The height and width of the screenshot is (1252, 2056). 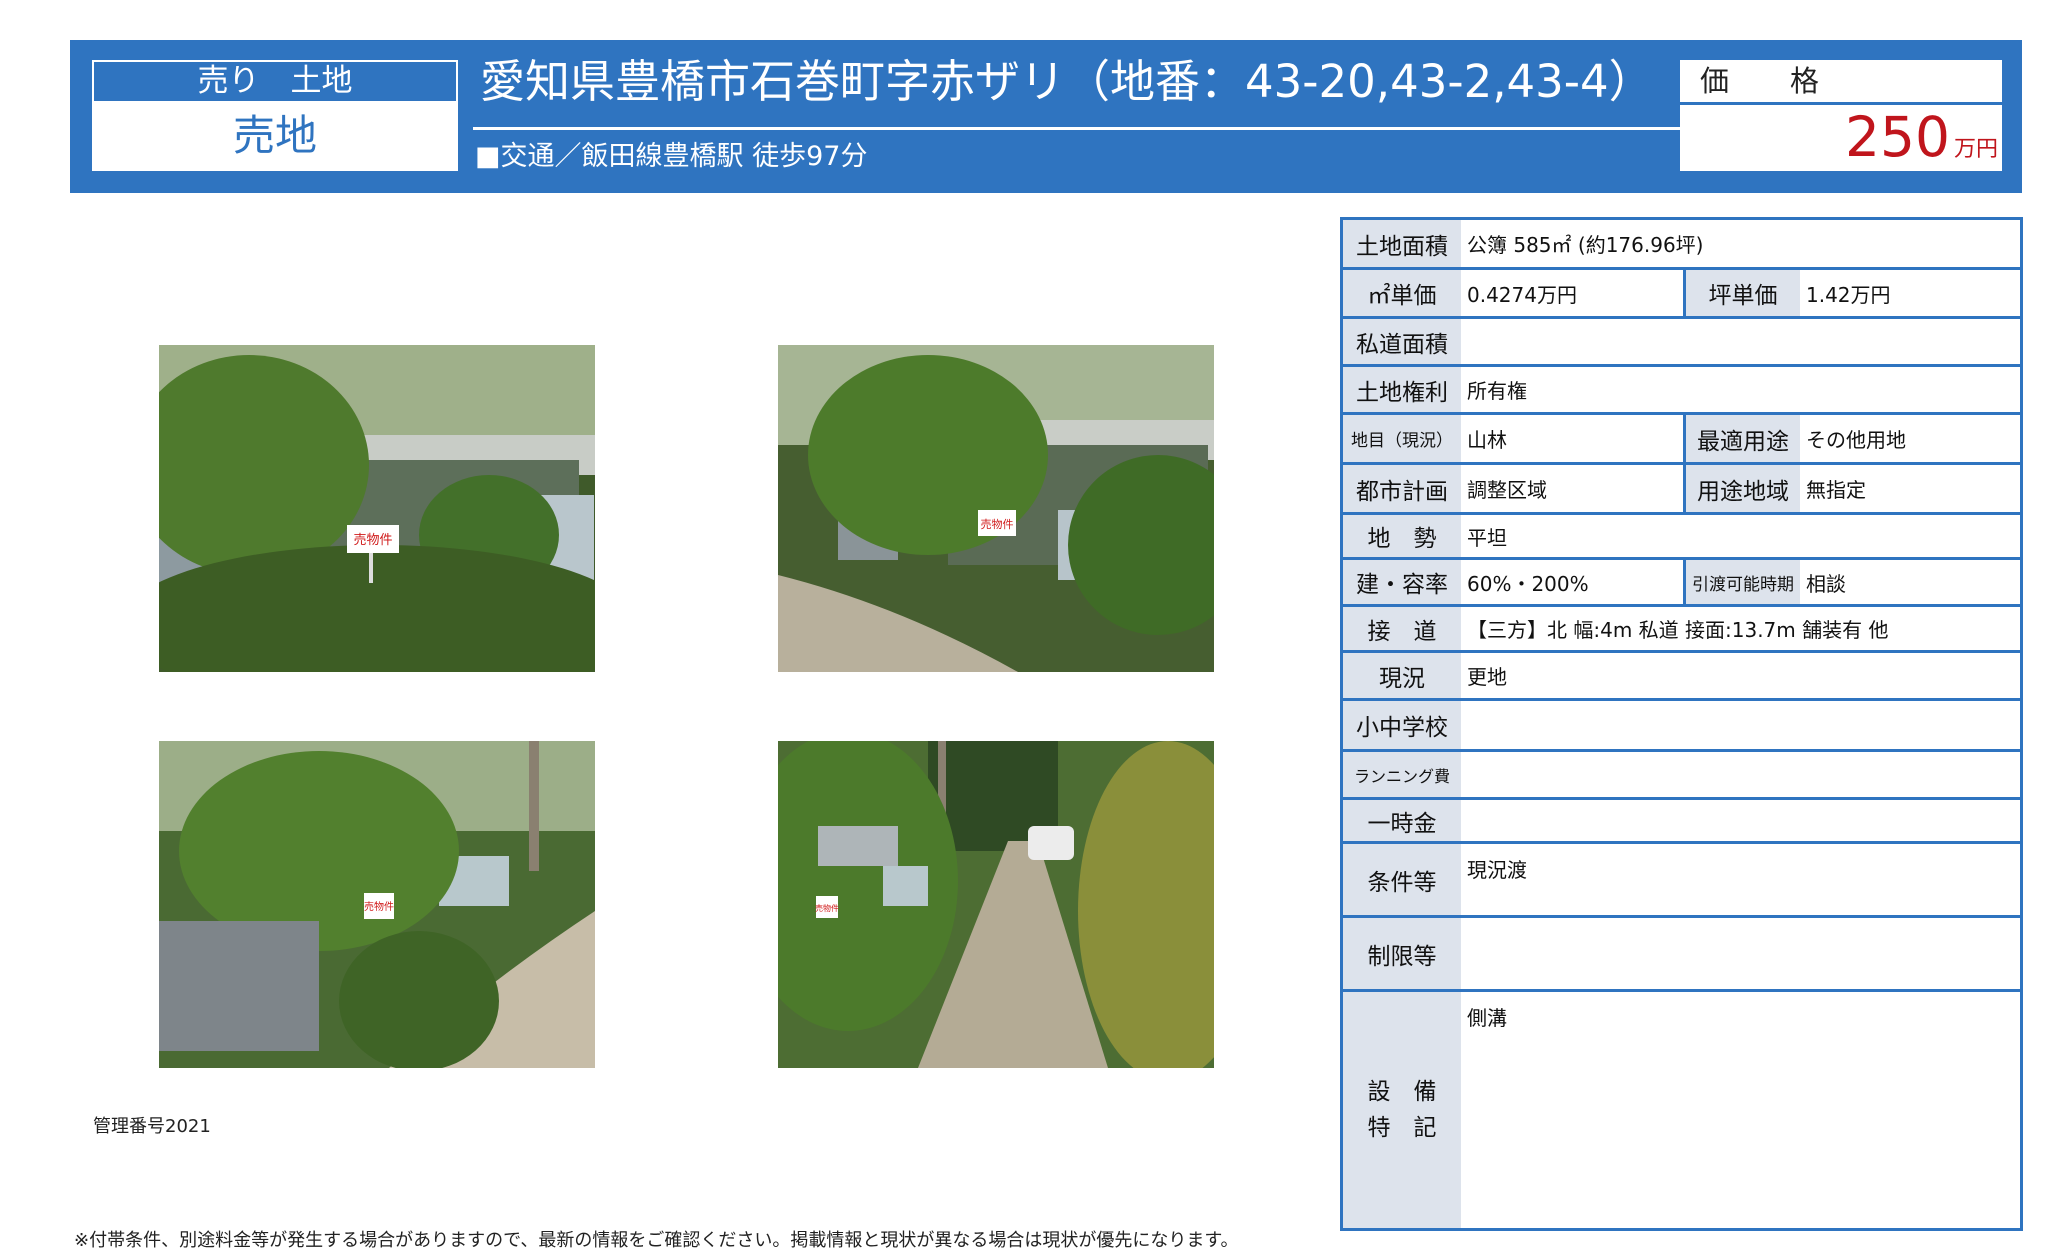 I want to click on category-type: 売り 土地, so click(x=275, y=81).